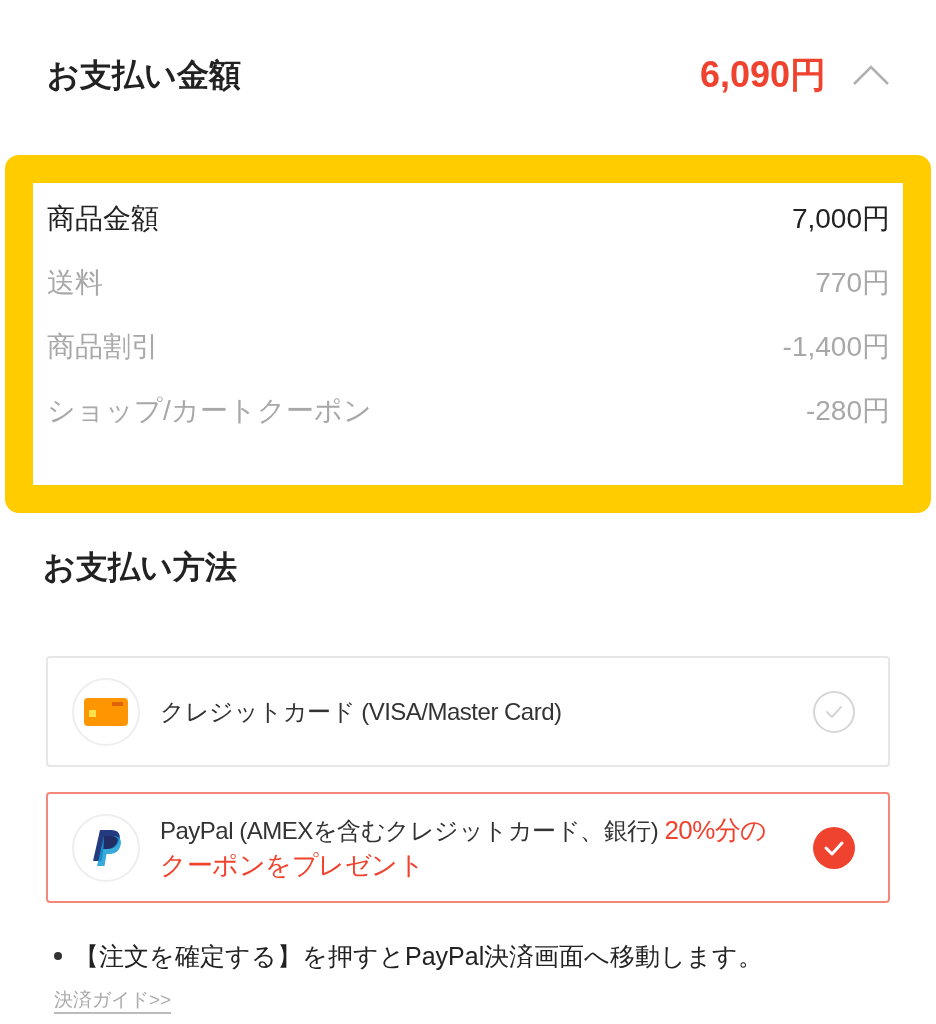  What do you see at coordinates (840, 219) in the screenshot?
I see `breakdown-amount: 7,000円` at bounding box center [840, 219].